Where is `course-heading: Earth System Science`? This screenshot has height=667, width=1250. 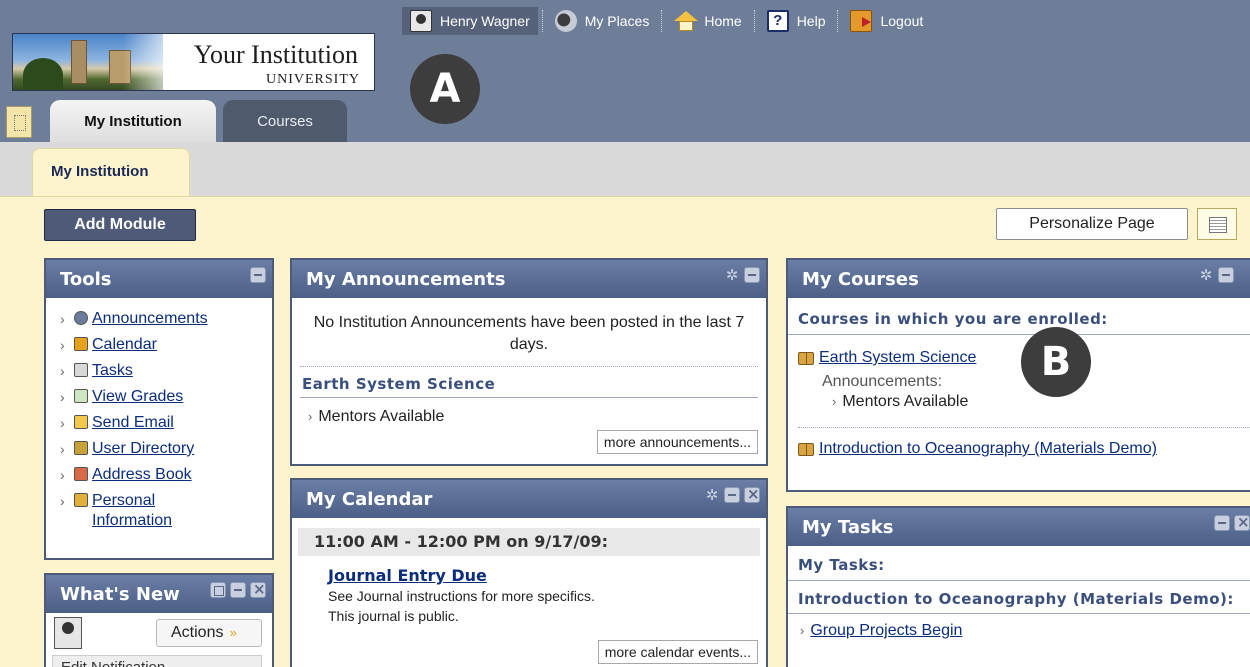 course-heading: Earth System Science is located at coordinates (529, 382).